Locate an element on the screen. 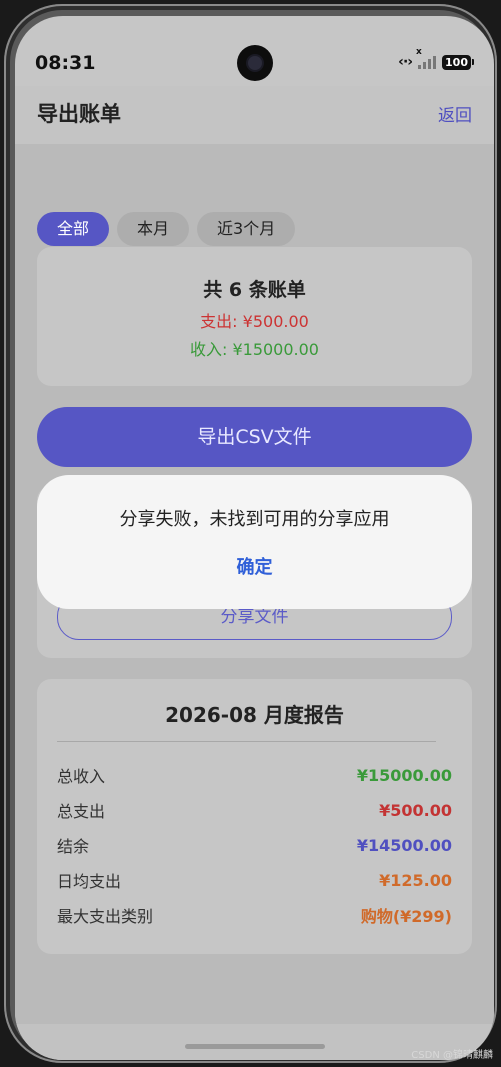 The height and width of the screenshot is (1067, 501). watermark: CSDN @锦晴麒麟 is located at coordinates (452, 1055).